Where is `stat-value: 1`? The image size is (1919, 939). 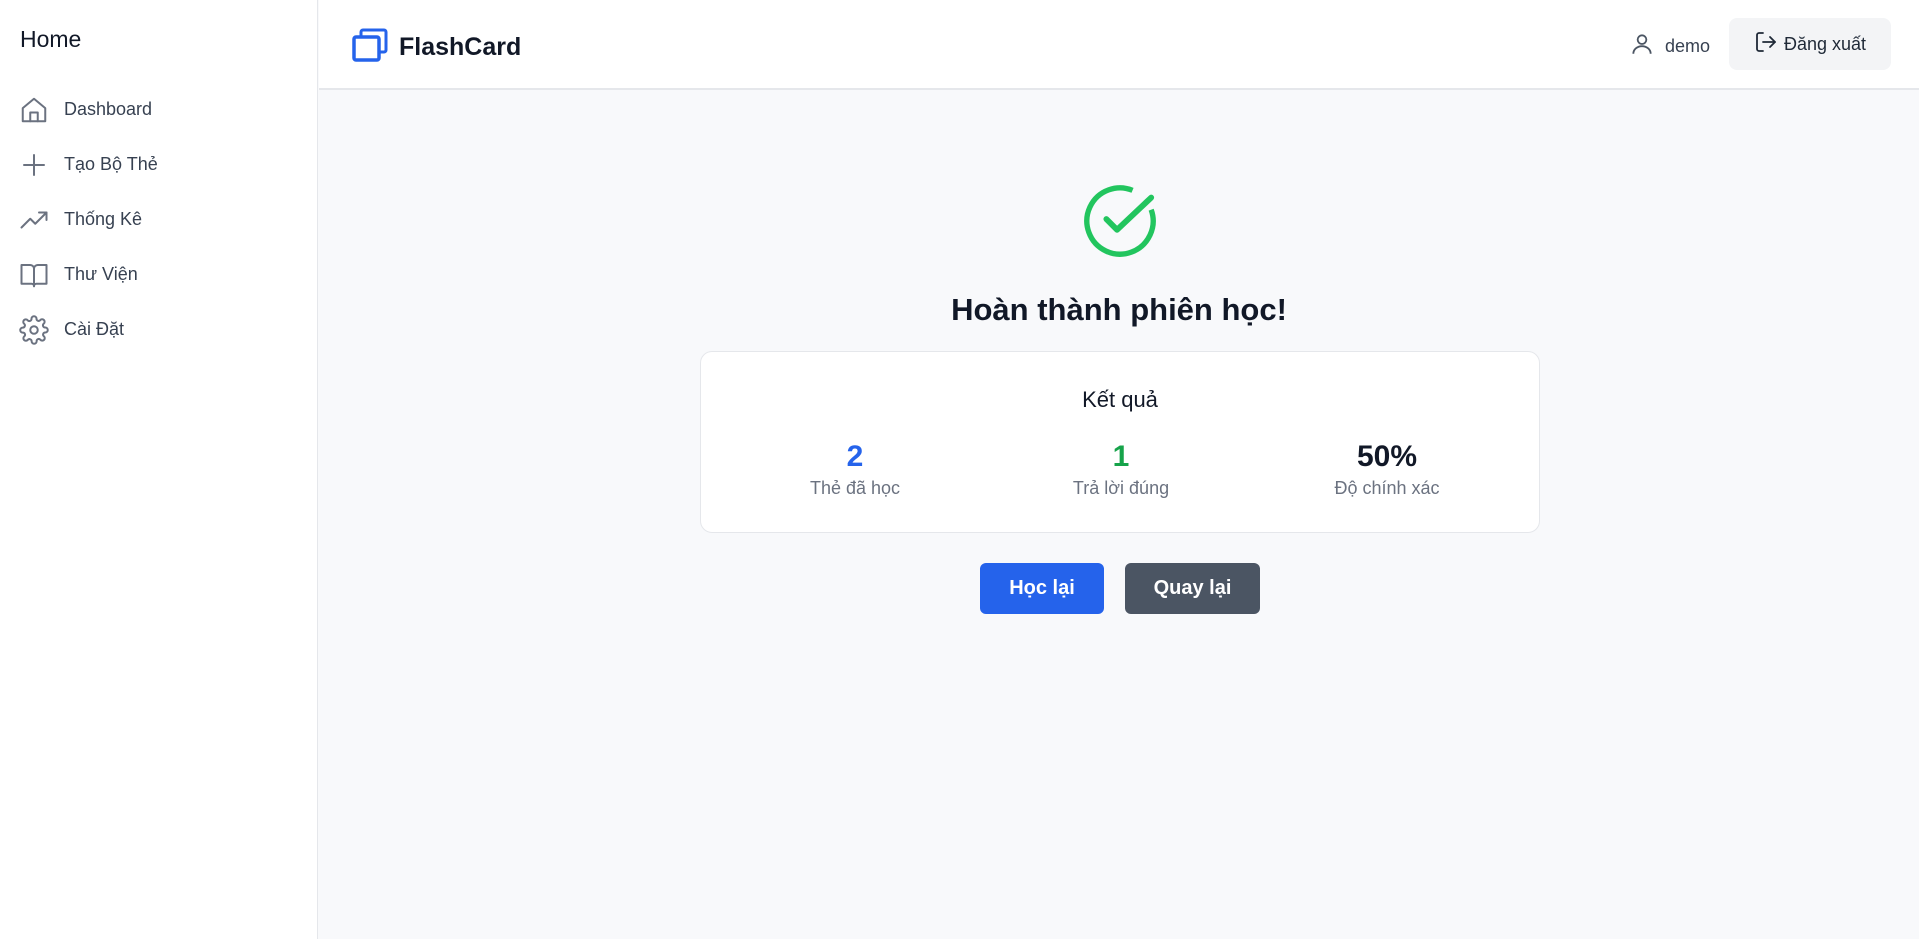 stat-value: 1 is located at coordinates (1121, 456).